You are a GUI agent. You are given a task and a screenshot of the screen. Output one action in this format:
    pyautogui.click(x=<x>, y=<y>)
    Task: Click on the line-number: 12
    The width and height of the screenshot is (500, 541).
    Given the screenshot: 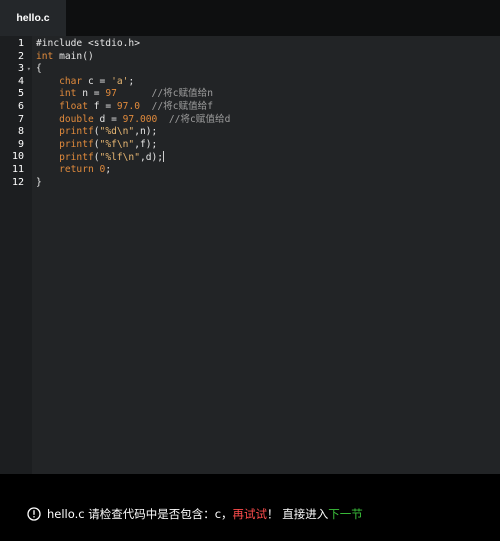 What is the action you would take?
    pyautogui.click(x=16, y=183)
    